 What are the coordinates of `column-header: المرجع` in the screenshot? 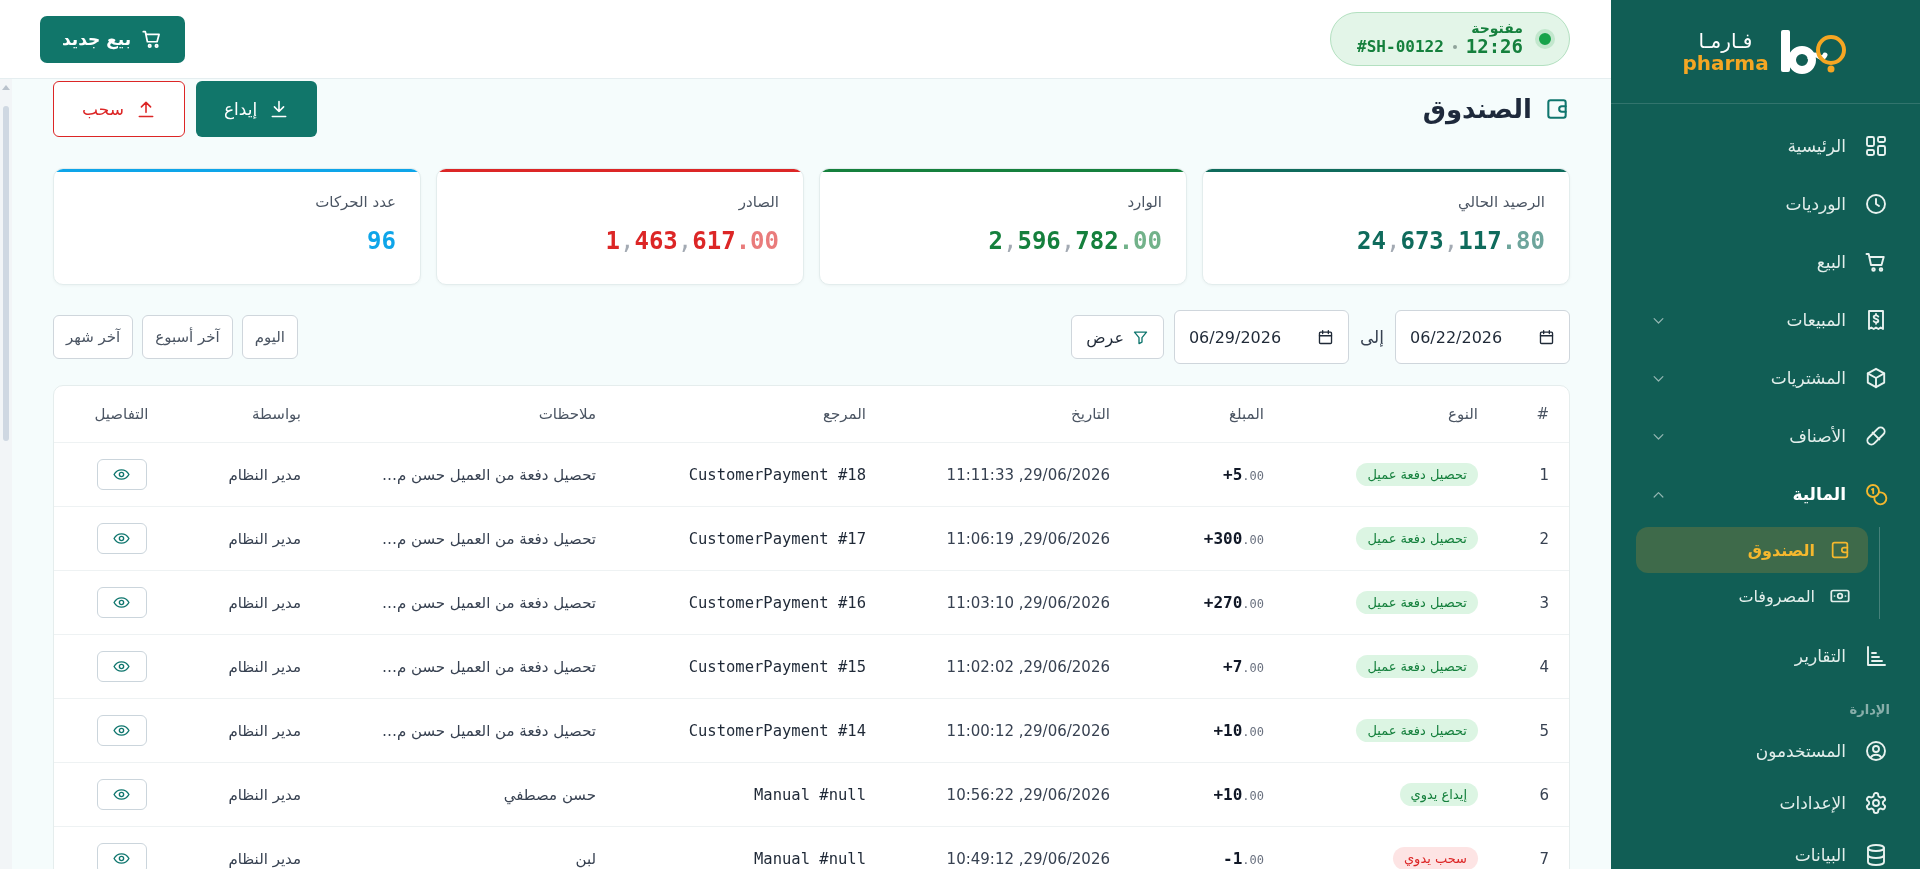 It's located at (844, 414).